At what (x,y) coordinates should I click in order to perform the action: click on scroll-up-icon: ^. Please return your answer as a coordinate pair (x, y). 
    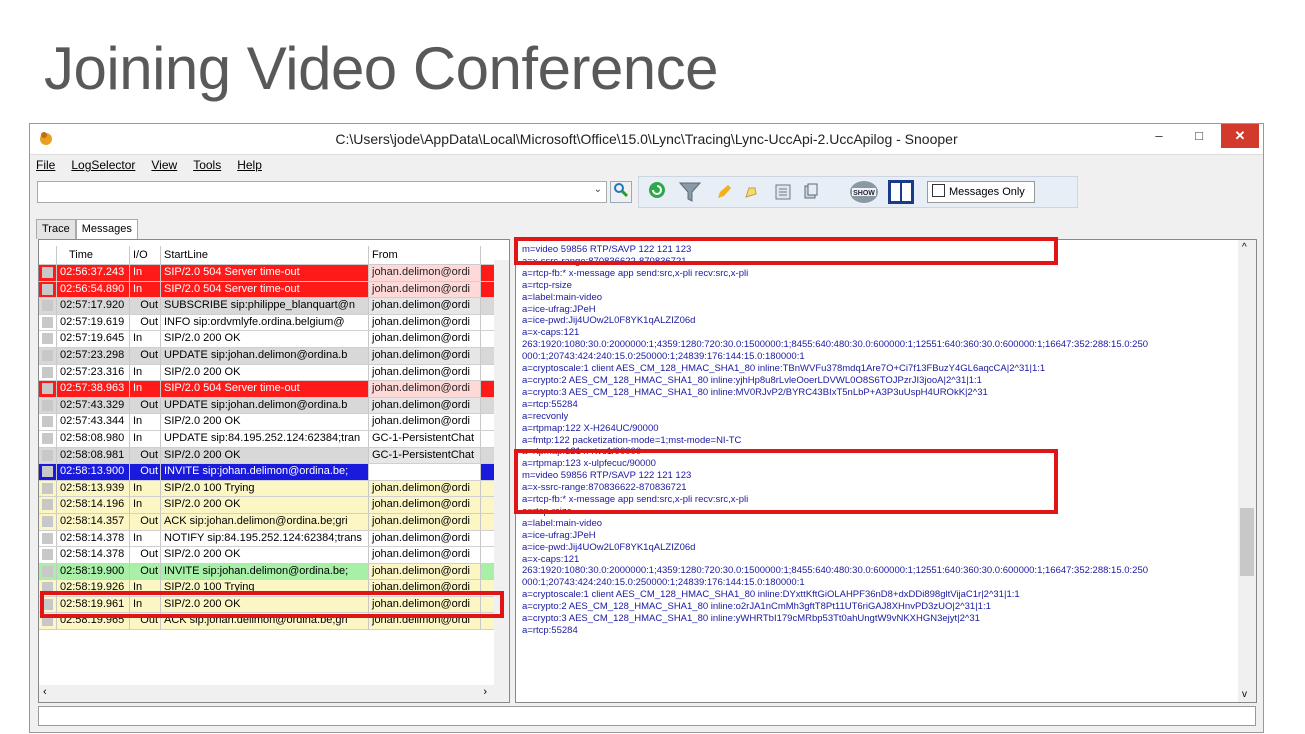
    Looking at the image, I should click on (1244, 247).